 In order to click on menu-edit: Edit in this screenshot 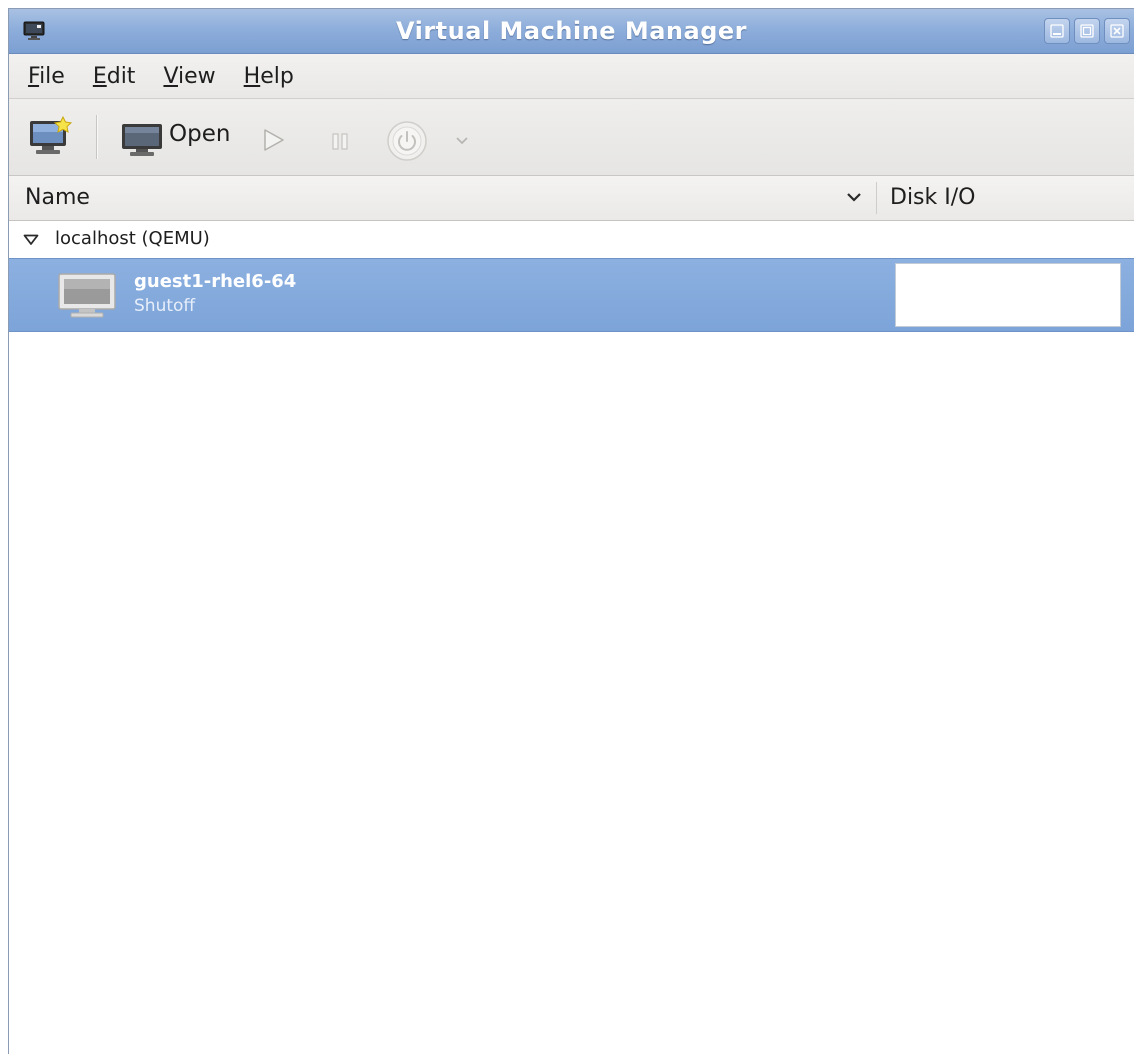, I will do `click(114, 76)`.